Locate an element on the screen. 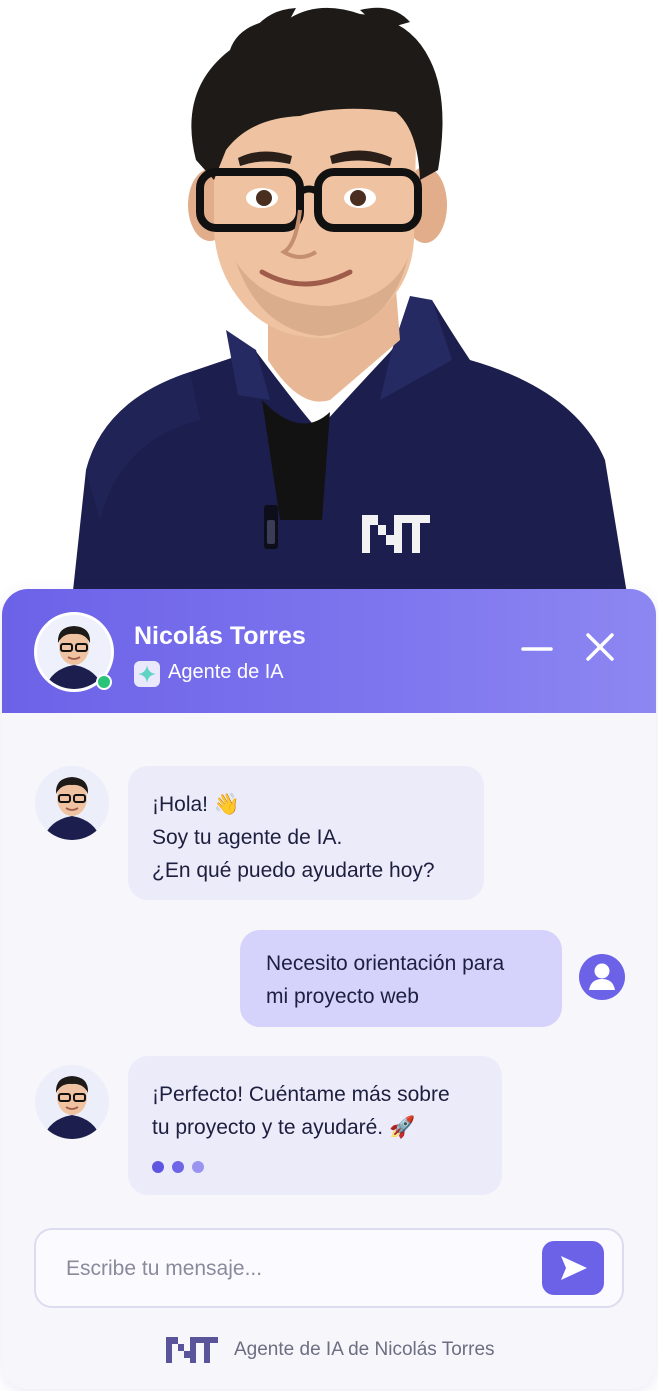 Image resolution: width=658 pixels, height=1391 pixels. agent-name: Nicolás Torres is located at coordinates (220, 636).